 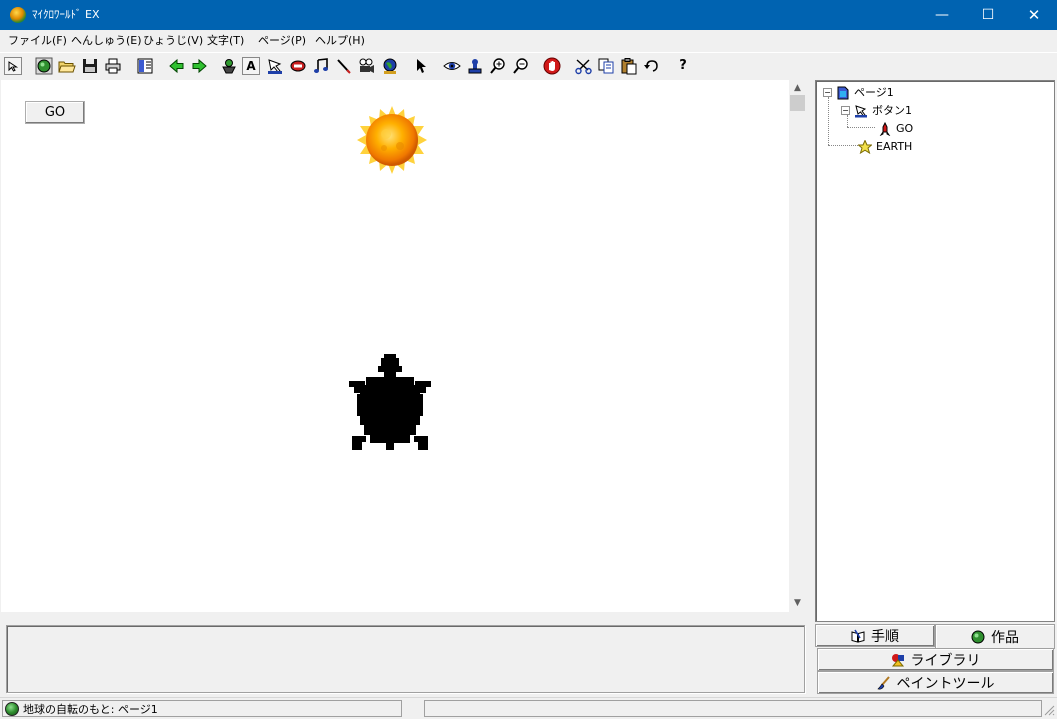 What do you see at coordinates (340, 40) in the screenshot?
I see `menu-help: ヘルプ(H)` at bounding box center [340, 40].